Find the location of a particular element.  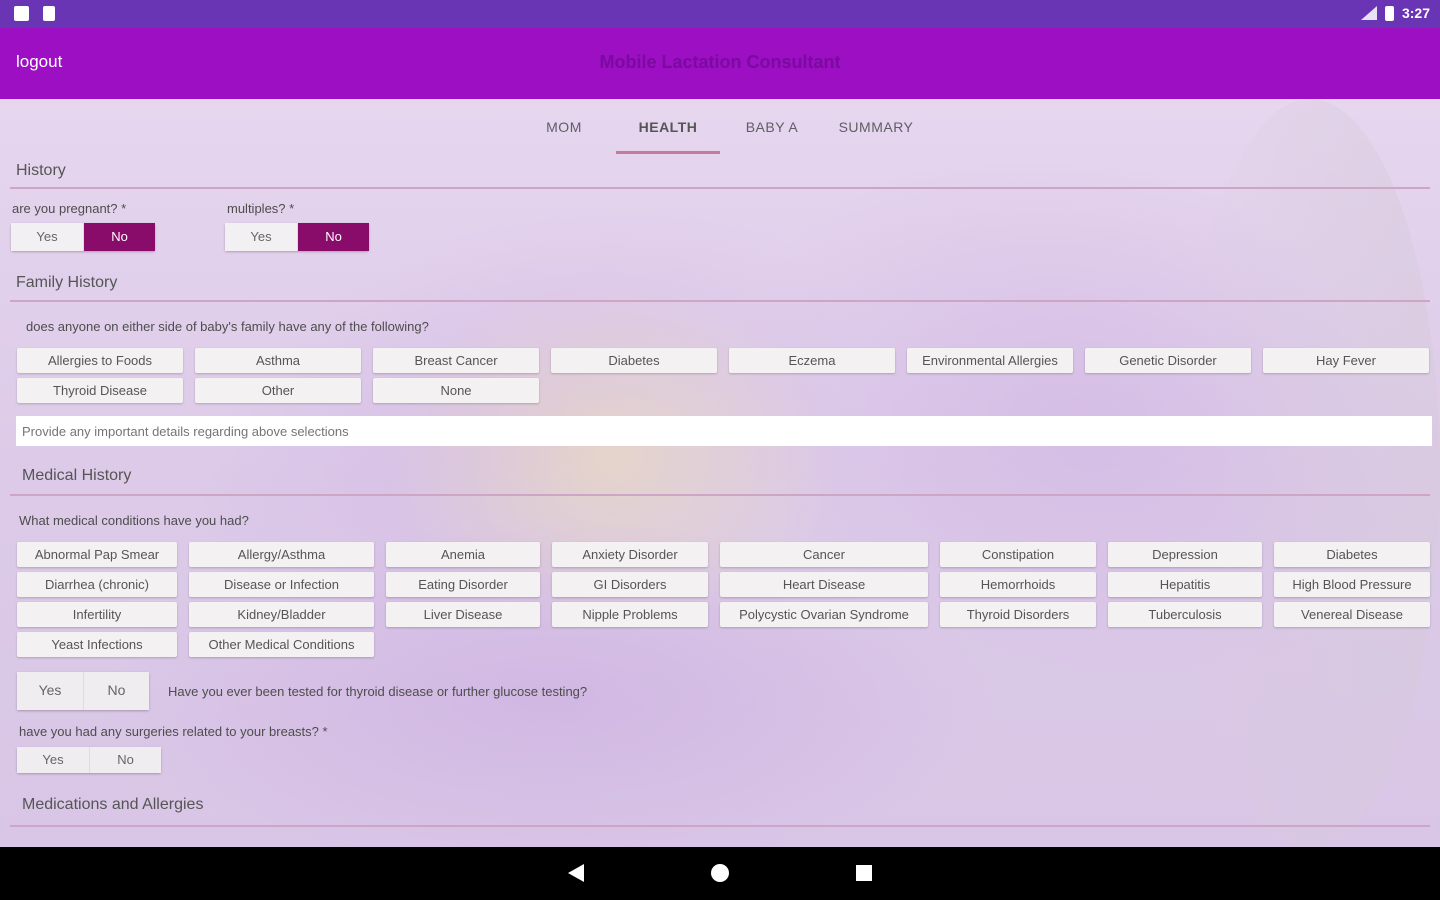

medications-title: Medications and Allergies is located at coordinates (113, 804).